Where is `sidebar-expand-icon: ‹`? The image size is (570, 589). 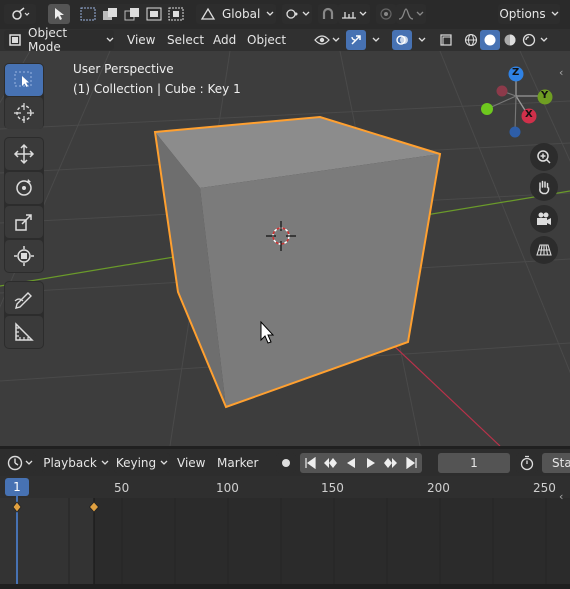
sidebar-expand-icon: ‹ is located at coordinates (564, 73).